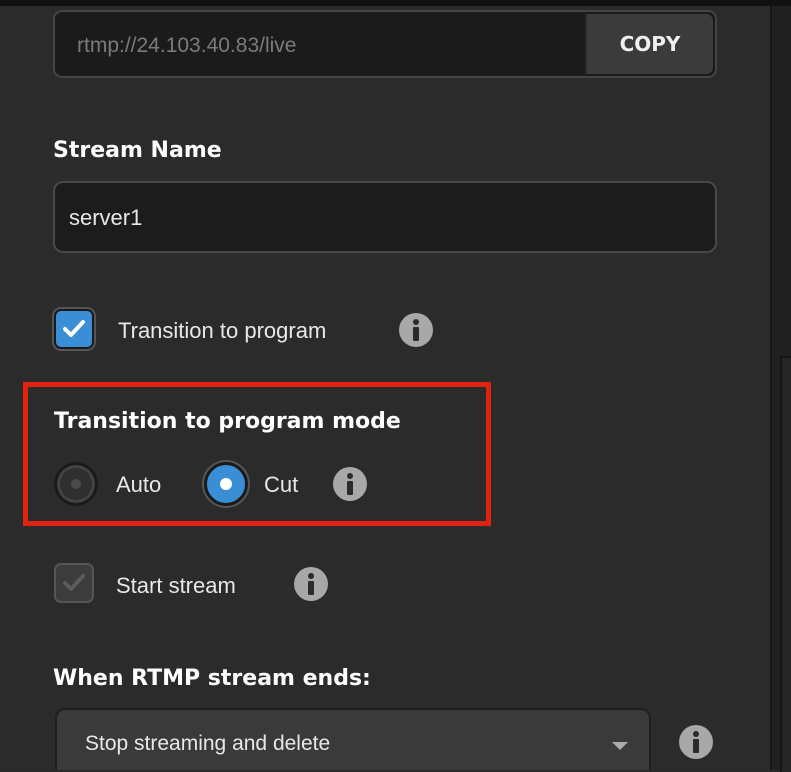 This screenshot has width=791, height=772. What do you see at coordinates (385, 217) in the screenshot?
I see `stream-name-input: server1` at bounding box center [385, 217].